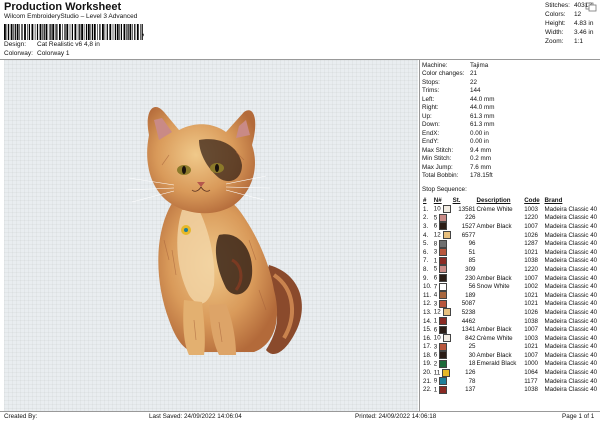  I want to click on needle-number: 8, so click(435, 244).